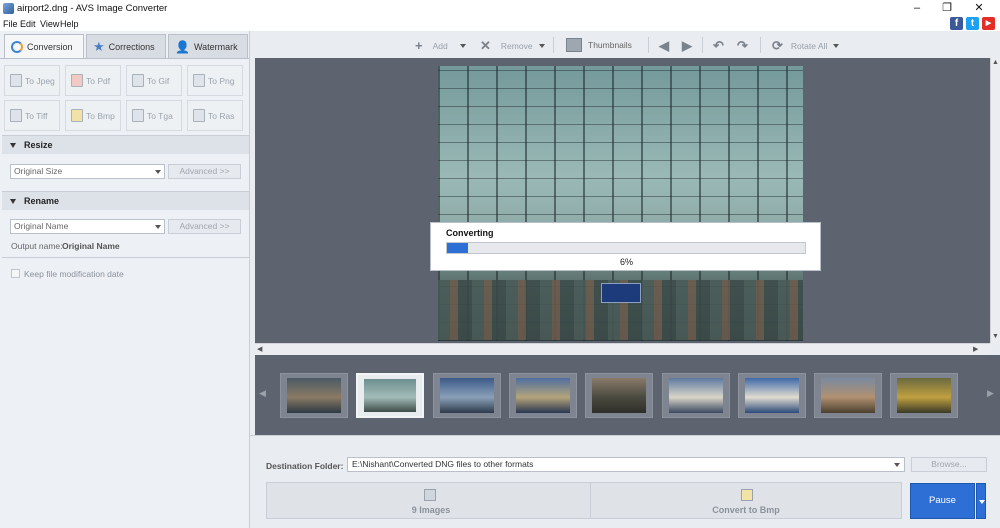 This screenshot has height=528, width=1000. I want to click on resize-select-value: Original Size, so click(38, 171).